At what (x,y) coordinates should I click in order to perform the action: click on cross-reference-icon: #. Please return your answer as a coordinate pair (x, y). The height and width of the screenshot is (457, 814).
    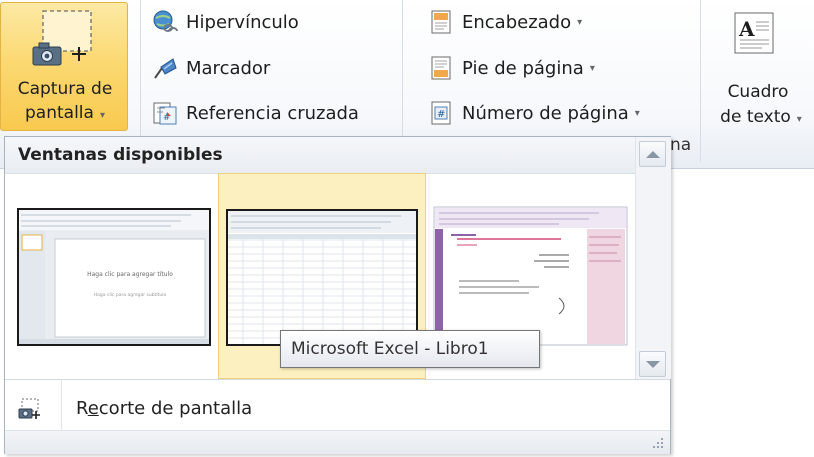
    Looking at the image, I should click on (165, 113).